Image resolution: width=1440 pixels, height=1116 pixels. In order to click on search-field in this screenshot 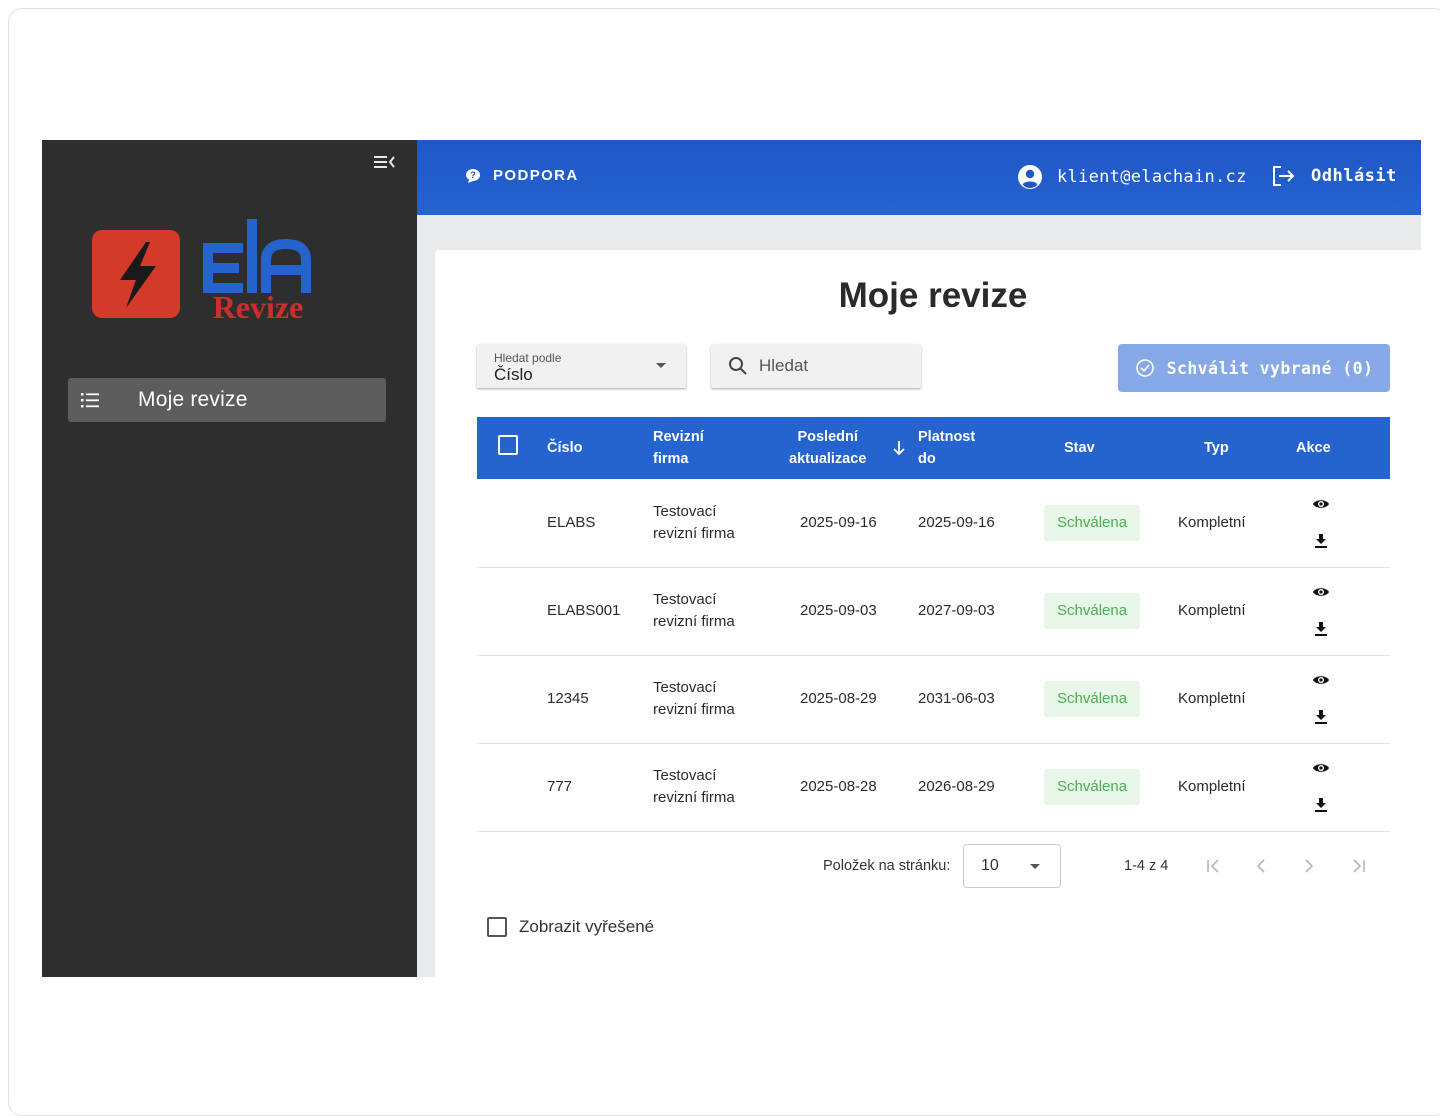, I will do `click(816, 366)`.